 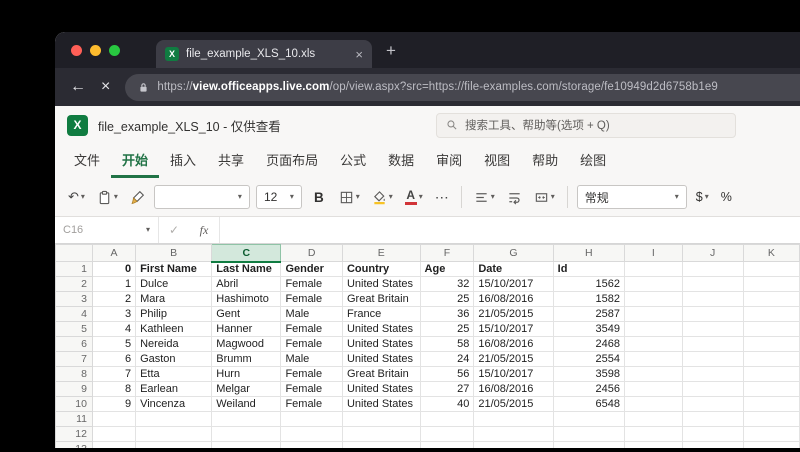 I want to click on insert-function-icon: fx, so click(x=204, y=230).